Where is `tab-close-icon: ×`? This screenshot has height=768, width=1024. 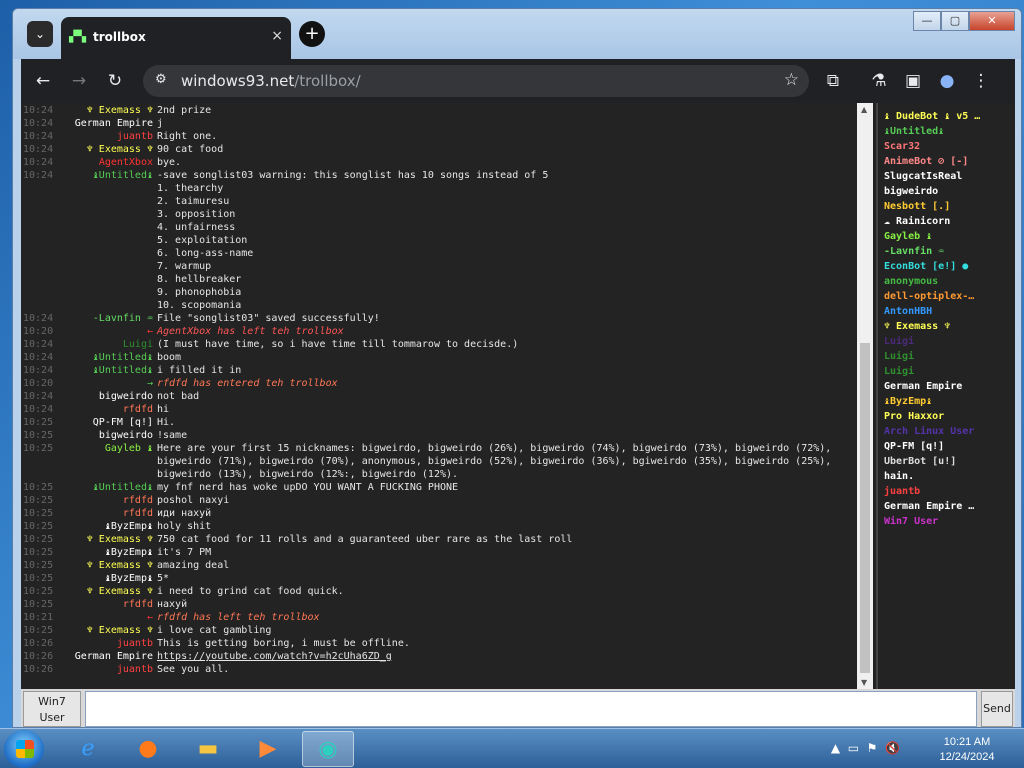
tab-close-icon: × is located at coordinates (277, 36).